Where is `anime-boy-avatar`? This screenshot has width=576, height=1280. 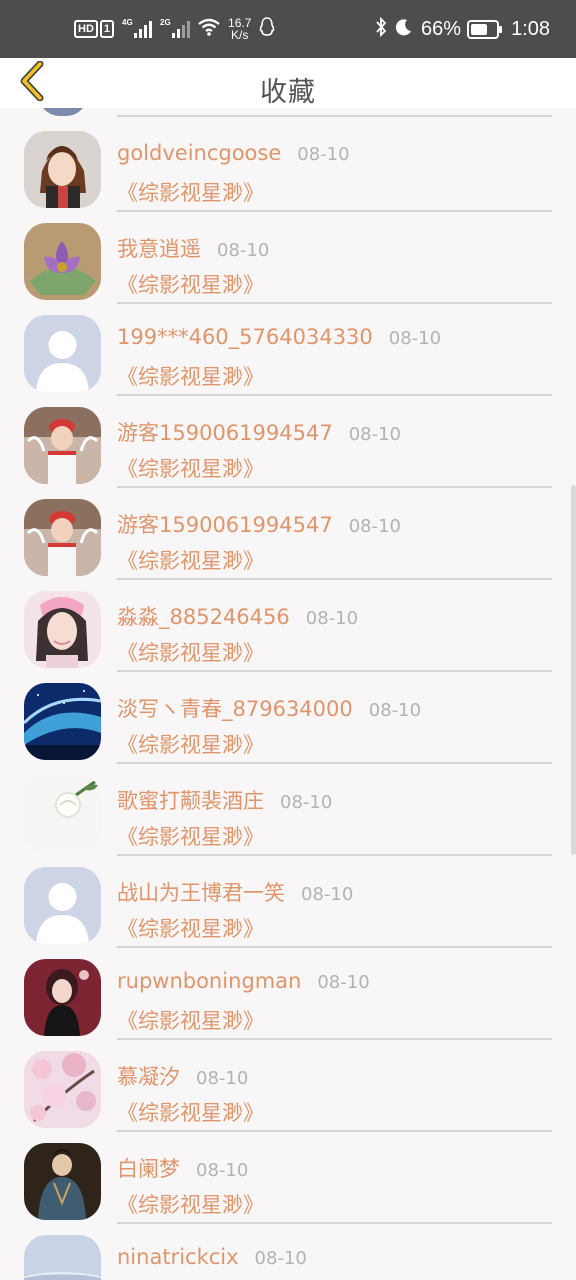 anime-boy-avatar is located at coordinates (62, 169).